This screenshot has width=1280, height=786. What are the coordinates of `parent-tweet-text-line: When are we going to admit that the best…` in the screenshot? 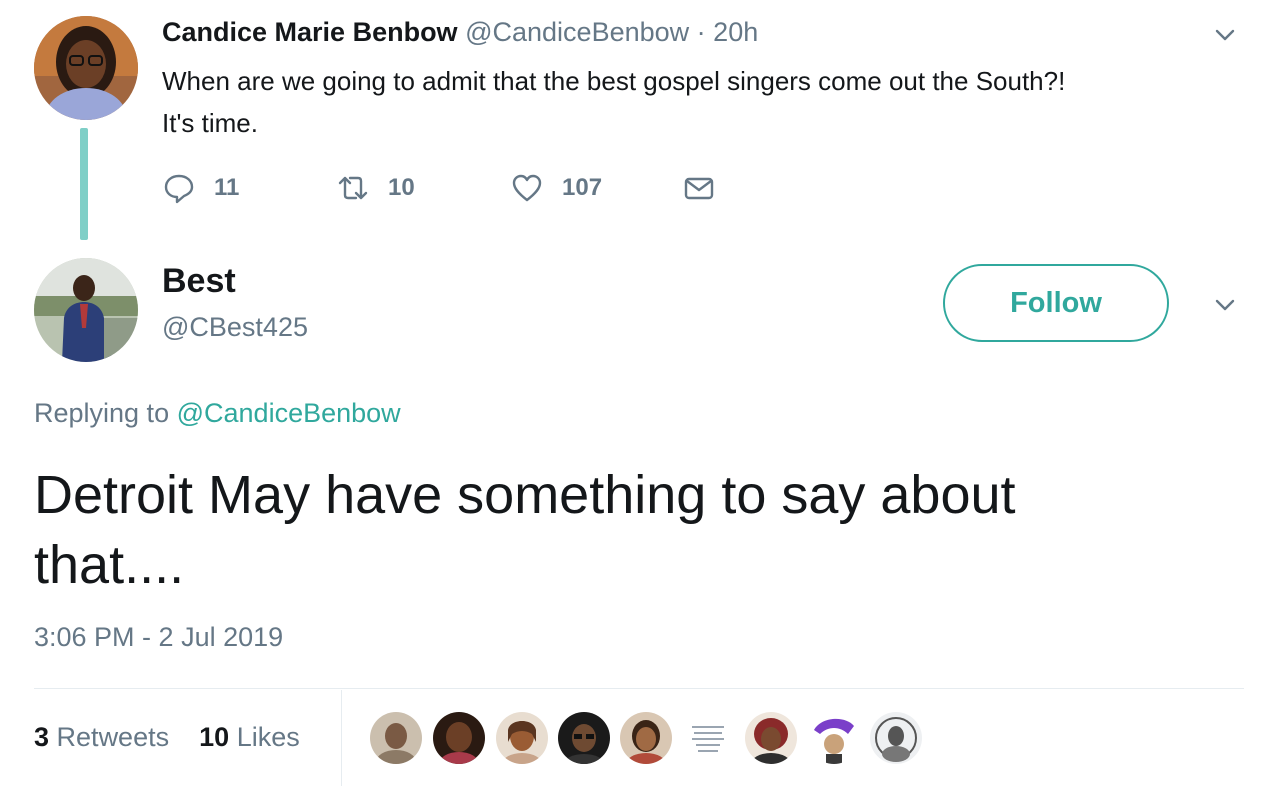 It's located at (614, 81).